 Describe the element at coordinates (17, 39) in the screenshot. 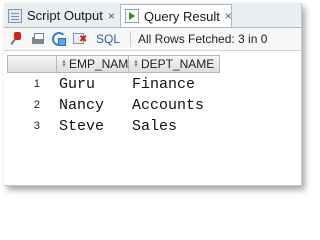

I see `pin-icon` at that location.